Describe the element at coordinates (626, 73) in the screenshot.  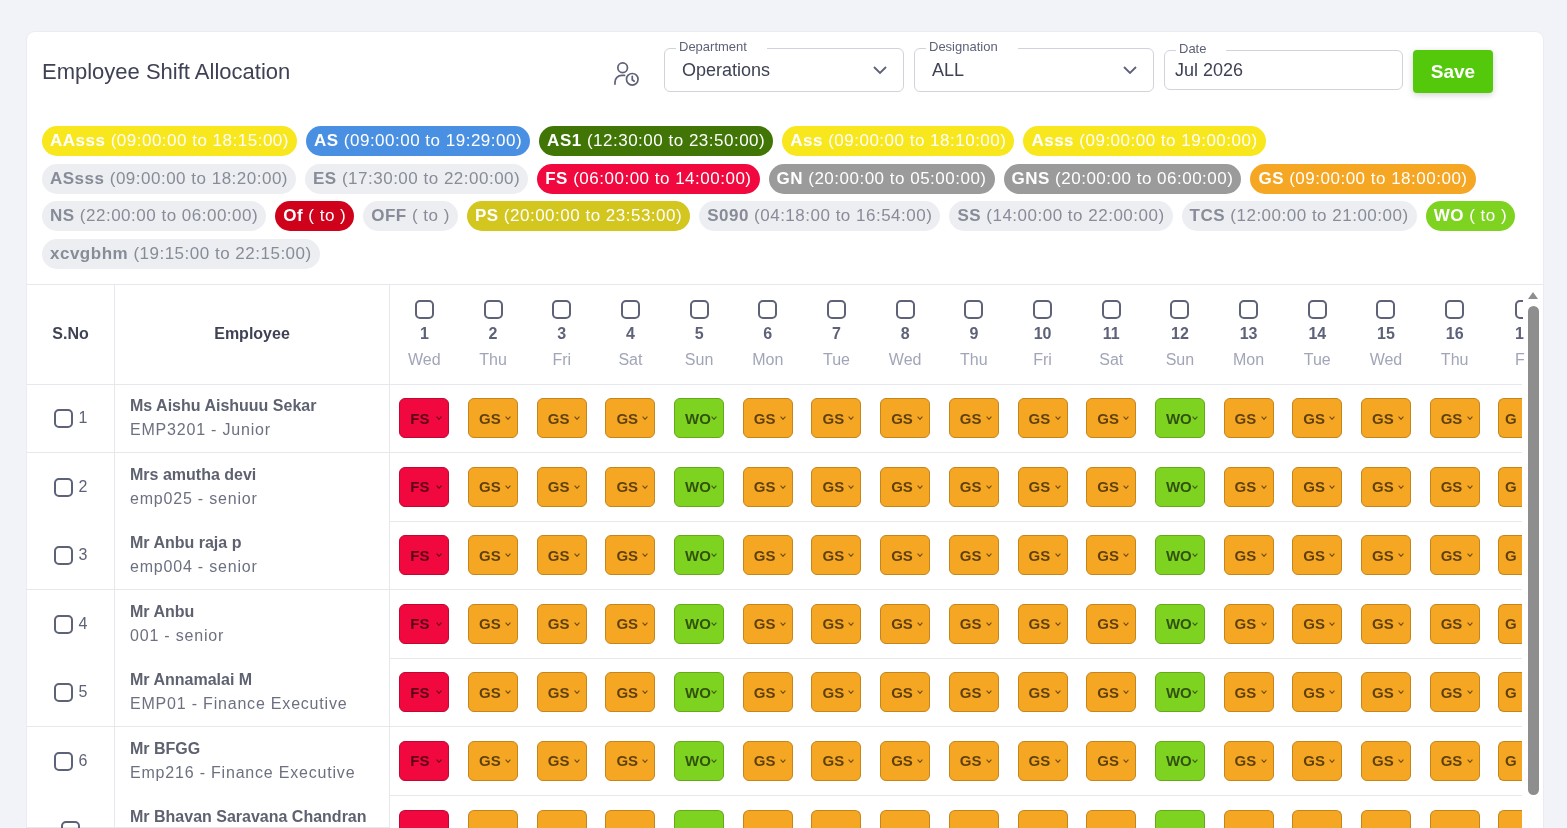
I see `user-clock-icon` at that location.